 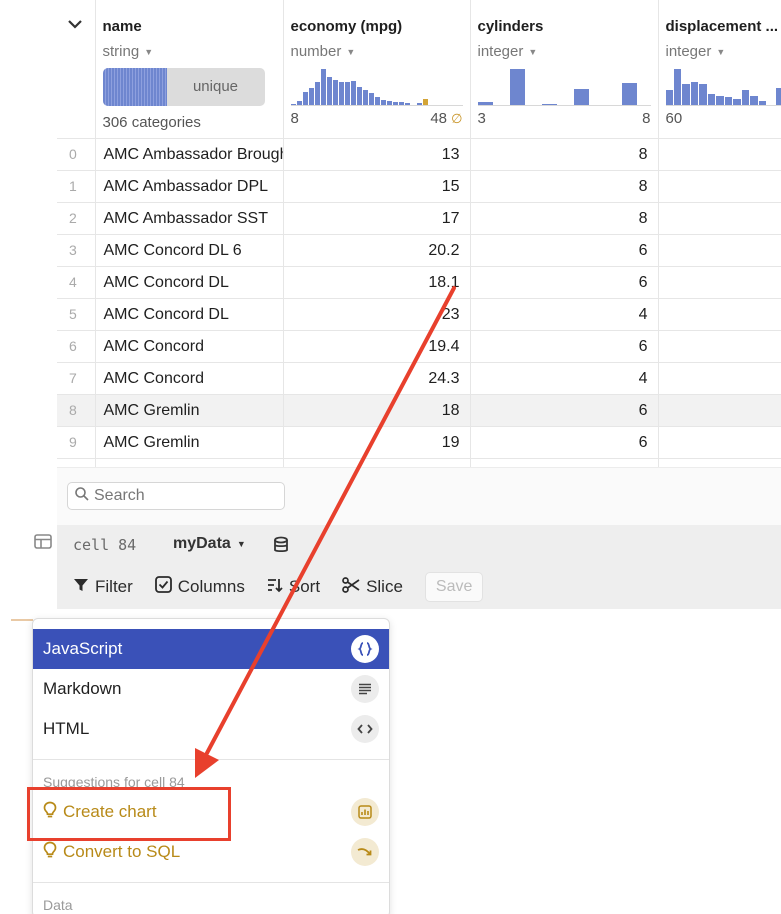 What do you see at coordinates (454, 587) in the screenshot?
I see `save-button: Save` at bounding box center [454, 587].